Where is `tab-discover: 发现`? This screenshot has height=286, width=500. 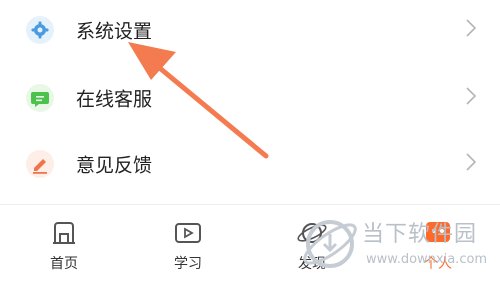
tab-discover: 发现 is located at coordinates (312, 246).